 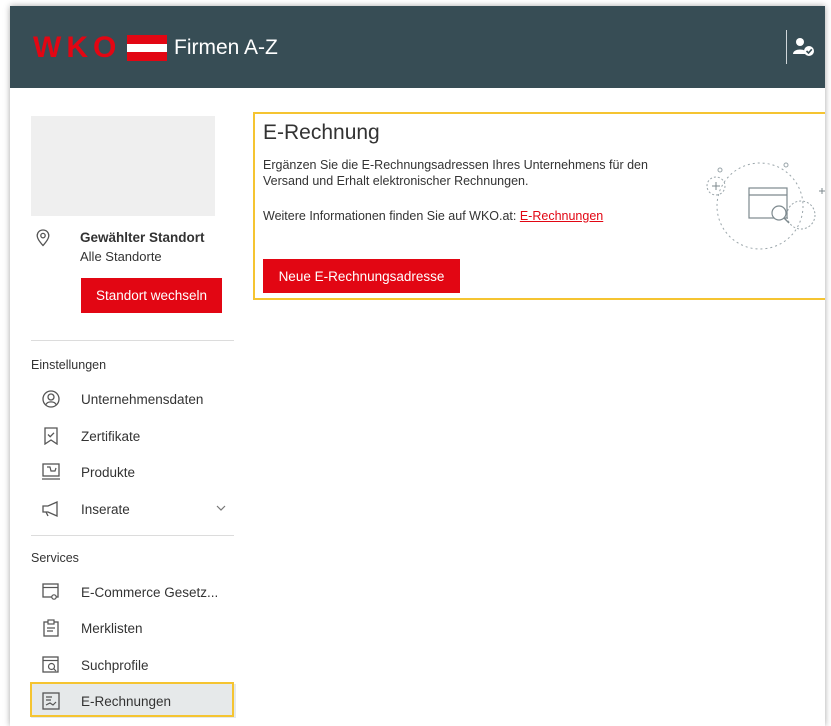 What do you see at coordinates (804, 47) in the screenshot?
I see `user-check-icon` at bounding box center [804, 47].